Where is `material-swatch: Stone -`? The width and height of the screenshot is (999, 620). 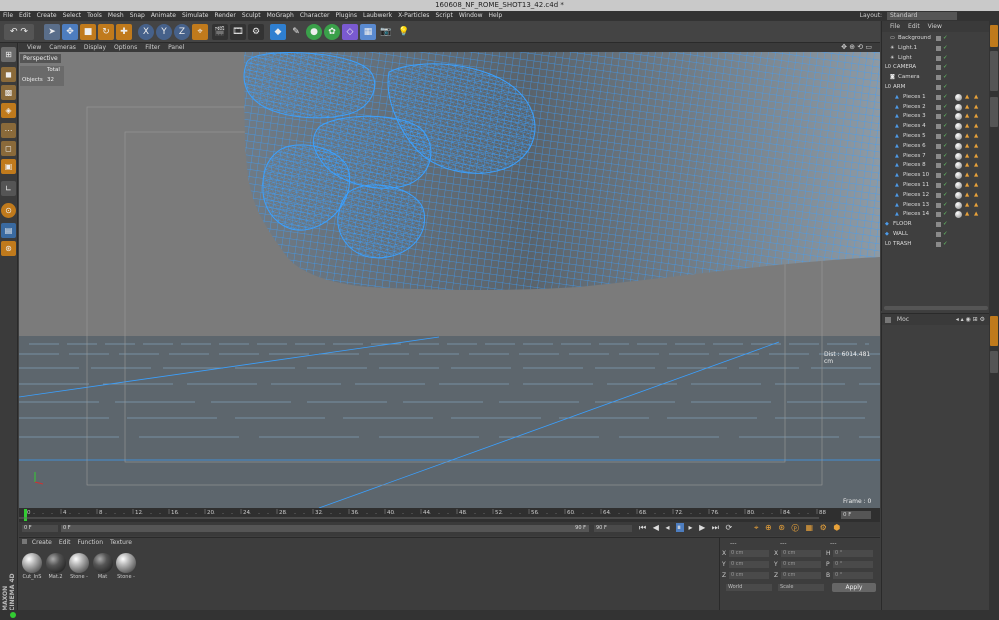
material-swatch: Stone - is located at coordinates (79, 566).